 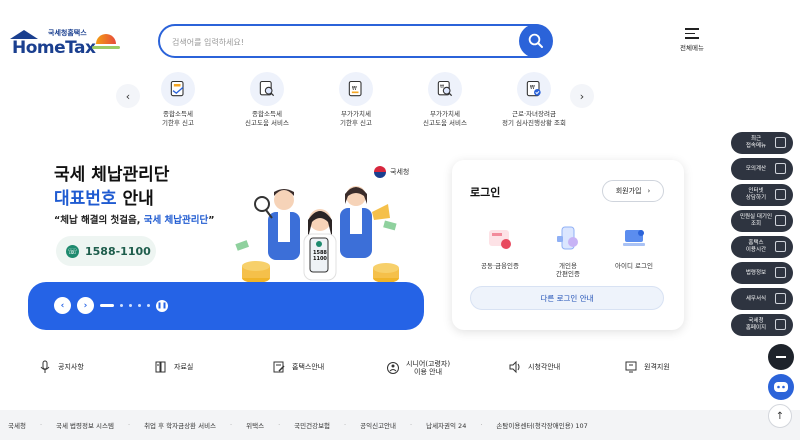 I want to click on nav-notice: 공지사항, so click(x=61, y=367).